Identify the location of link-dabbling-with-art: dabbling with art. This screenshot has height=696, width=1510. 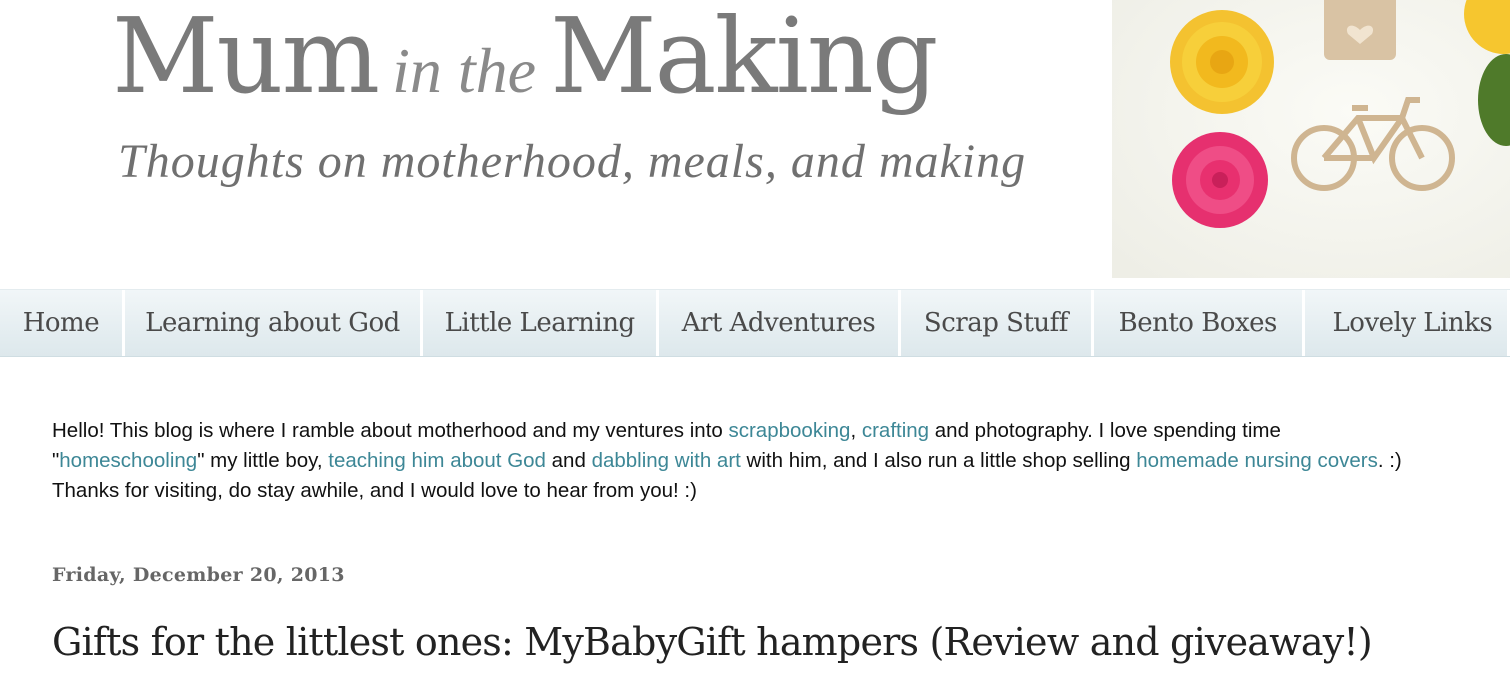
(666, 460).